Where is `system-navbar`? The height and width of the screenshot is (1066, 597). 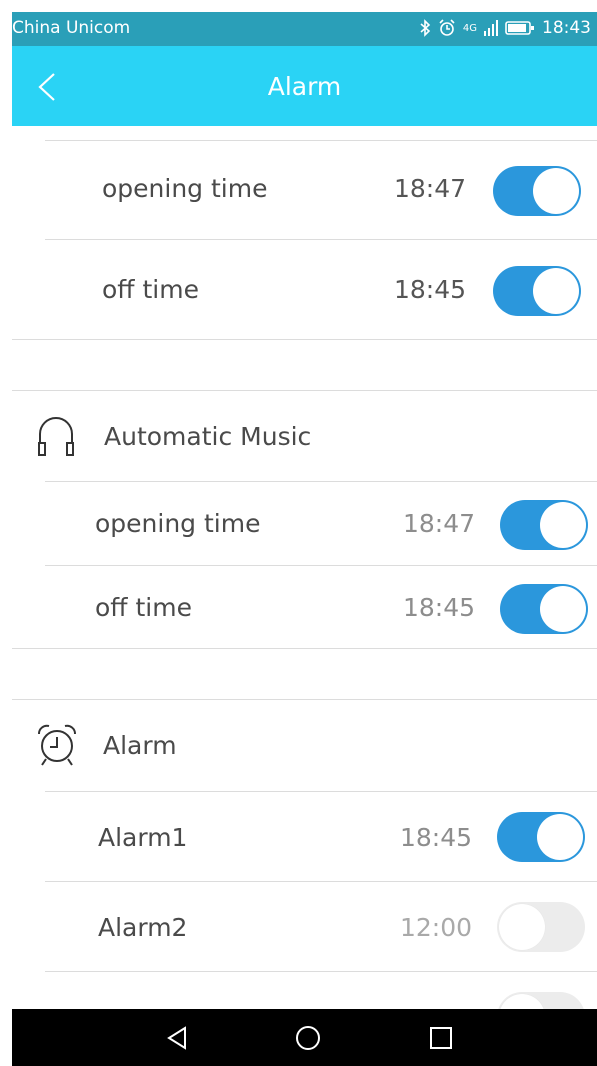
system-navbar is located at coordinates (304, 1037).